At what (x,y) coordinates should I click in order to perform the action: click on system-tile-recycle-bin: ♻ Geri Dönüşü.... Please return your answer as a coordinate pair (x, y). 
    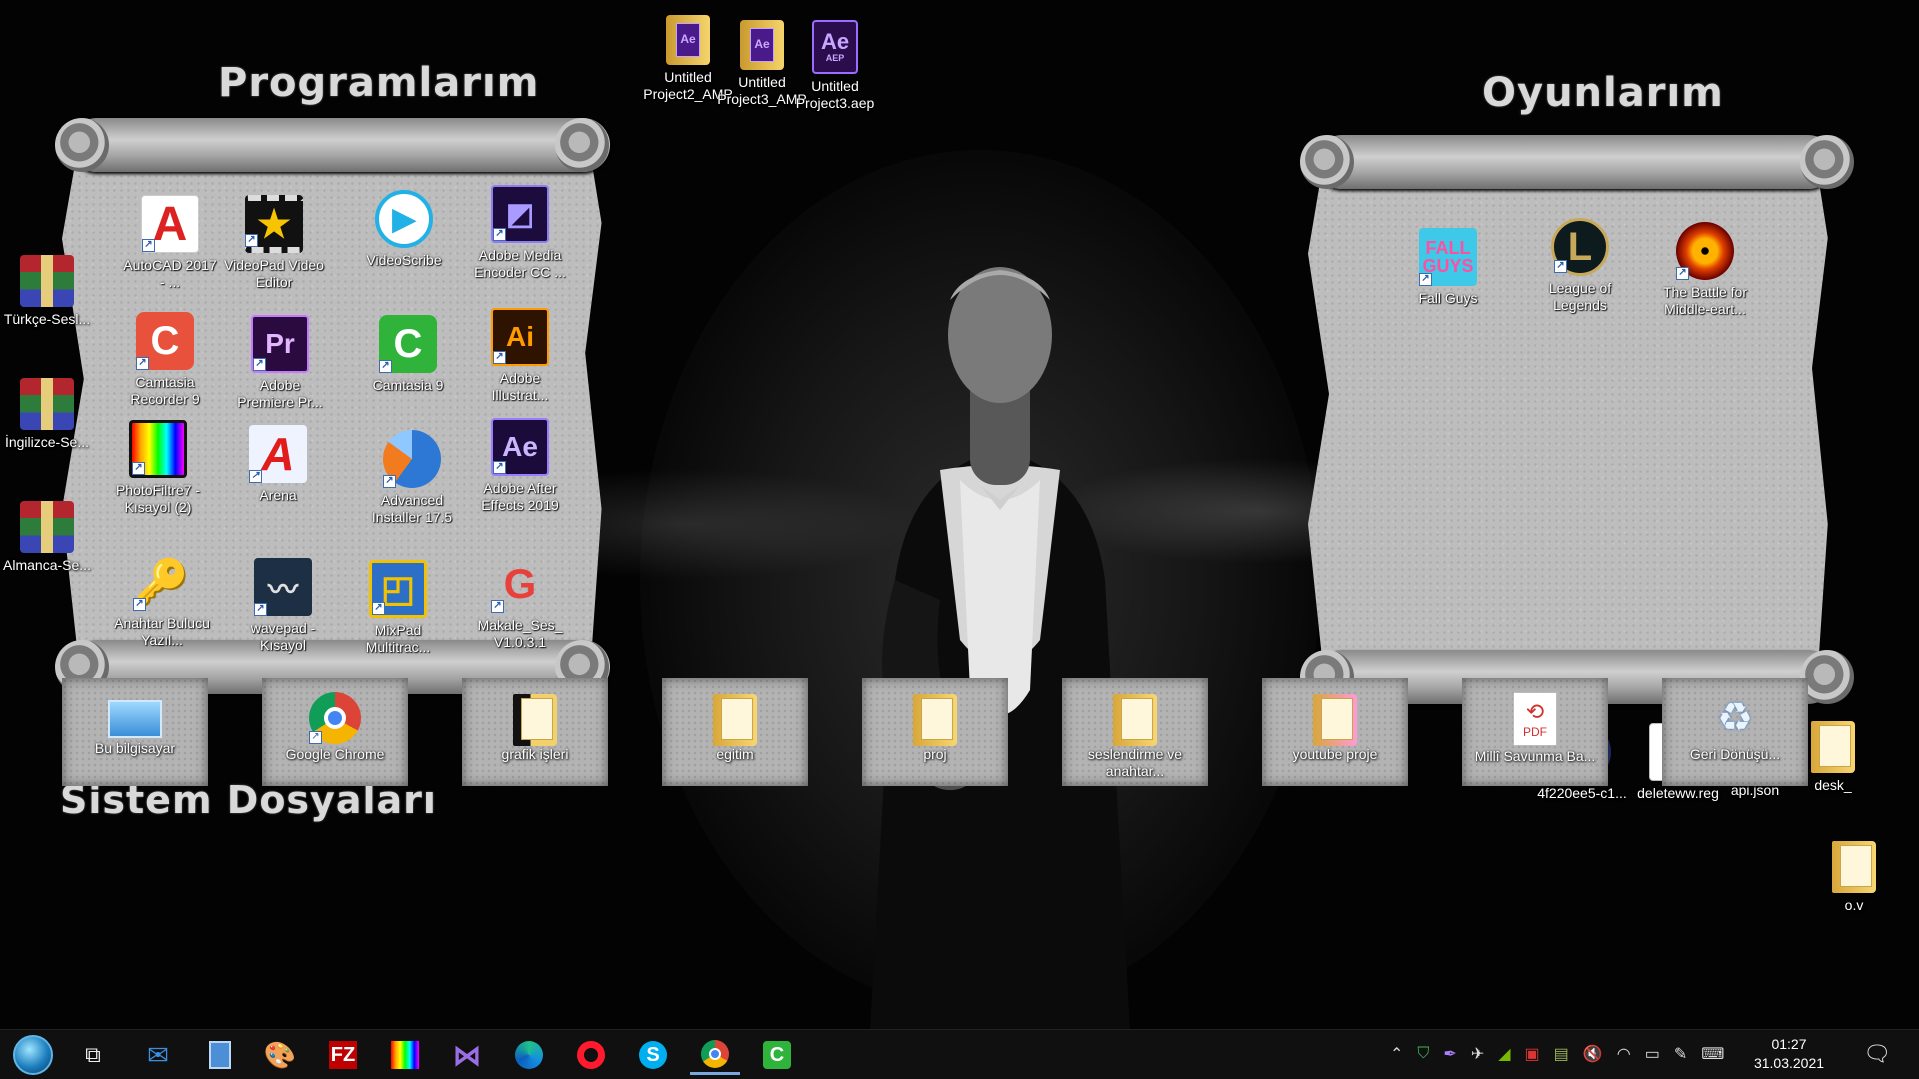
    Looking at the image, I should click on (1735, 732).